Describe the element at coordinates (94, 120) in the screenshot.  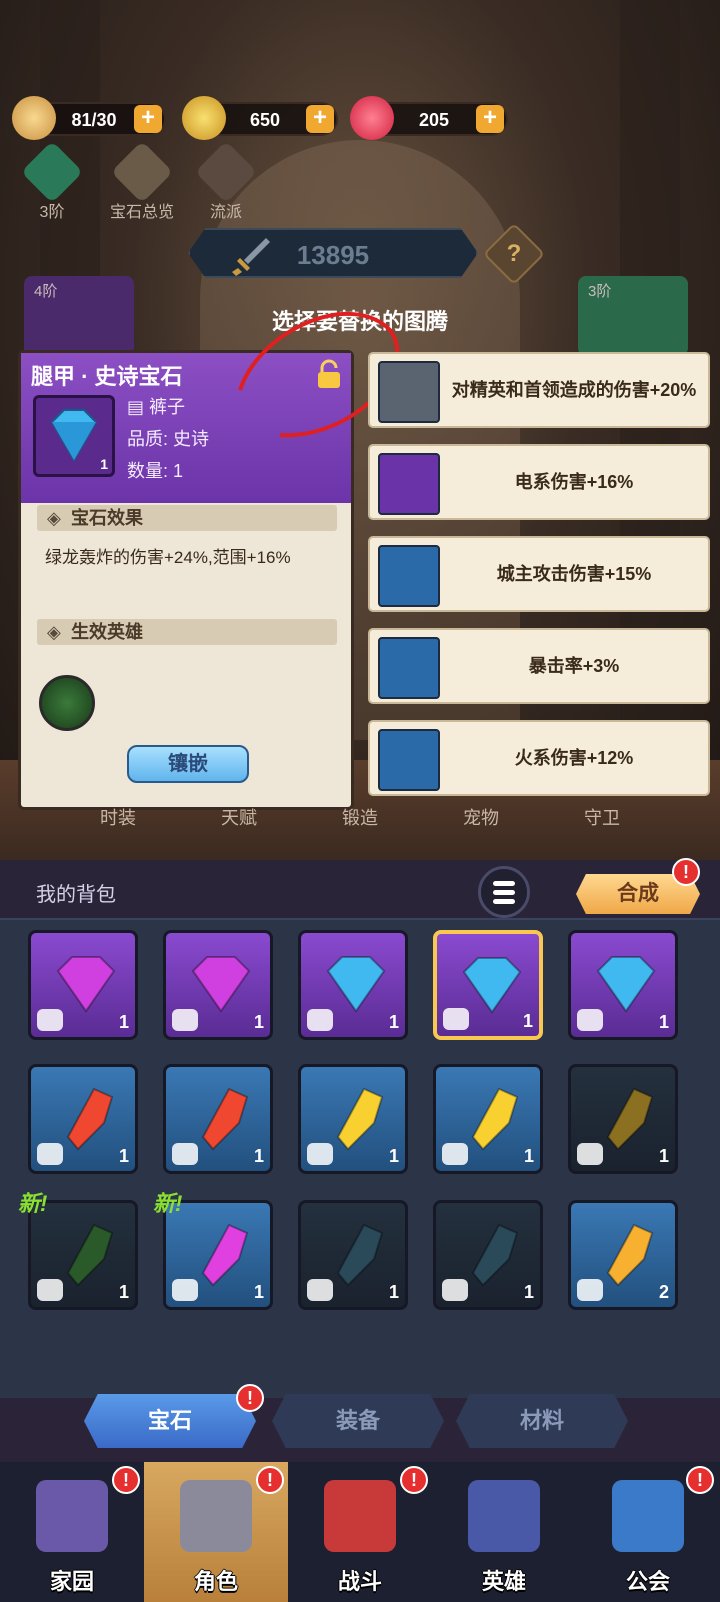
I see `resource-value: 81/30` at that location.